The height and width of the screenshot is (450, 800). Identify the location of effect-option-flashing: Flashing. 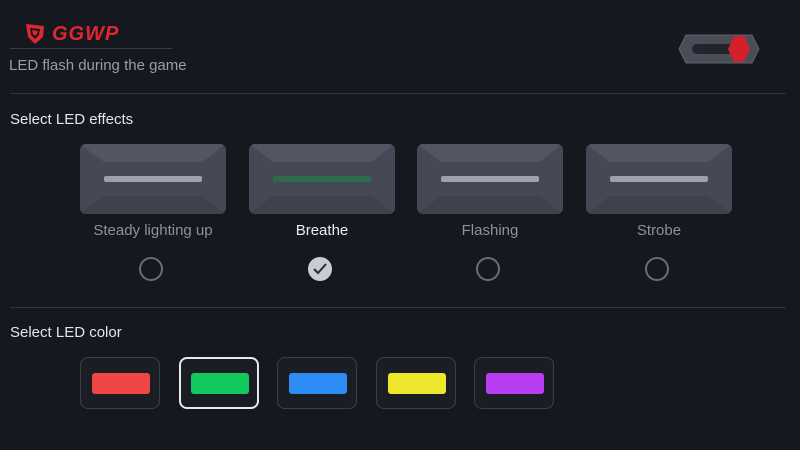
(490, 216).